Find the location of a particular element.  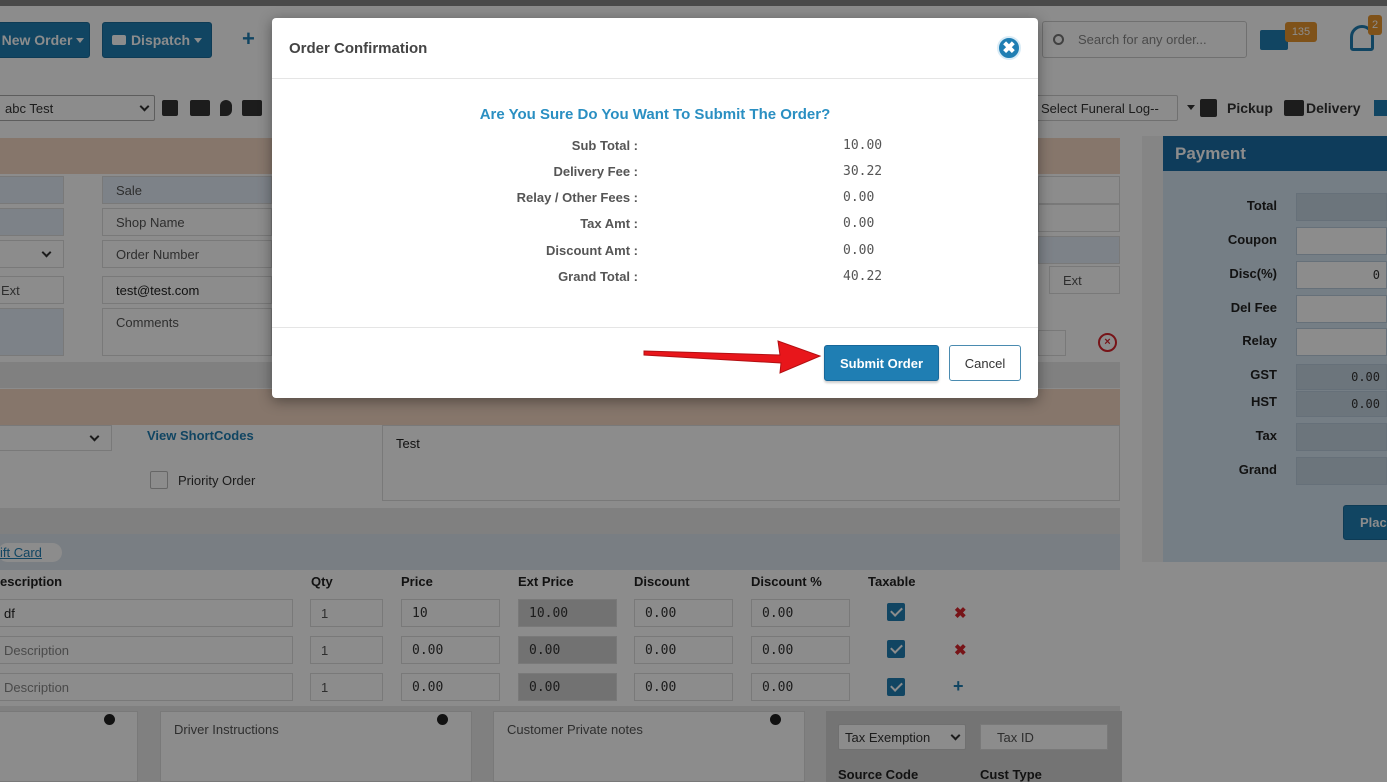

summary-label: Delivery Fee : is located at coordinates (595, 171).